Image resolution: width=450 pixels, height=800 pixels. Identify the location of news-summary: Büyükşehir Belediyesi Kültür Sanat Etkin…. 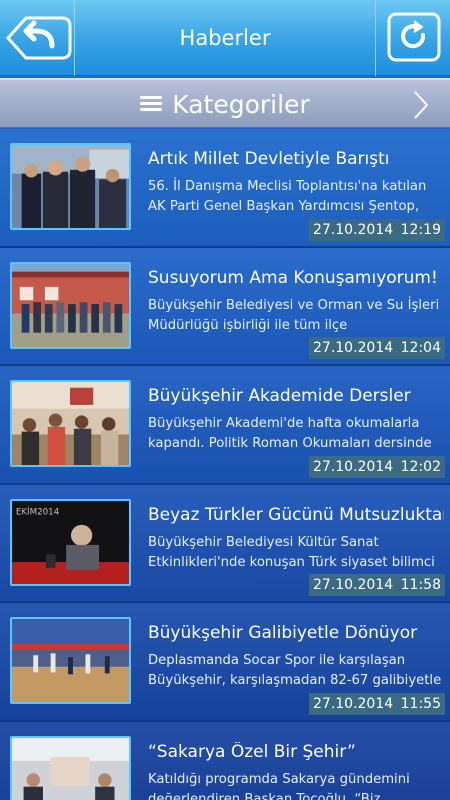
(291, 552).